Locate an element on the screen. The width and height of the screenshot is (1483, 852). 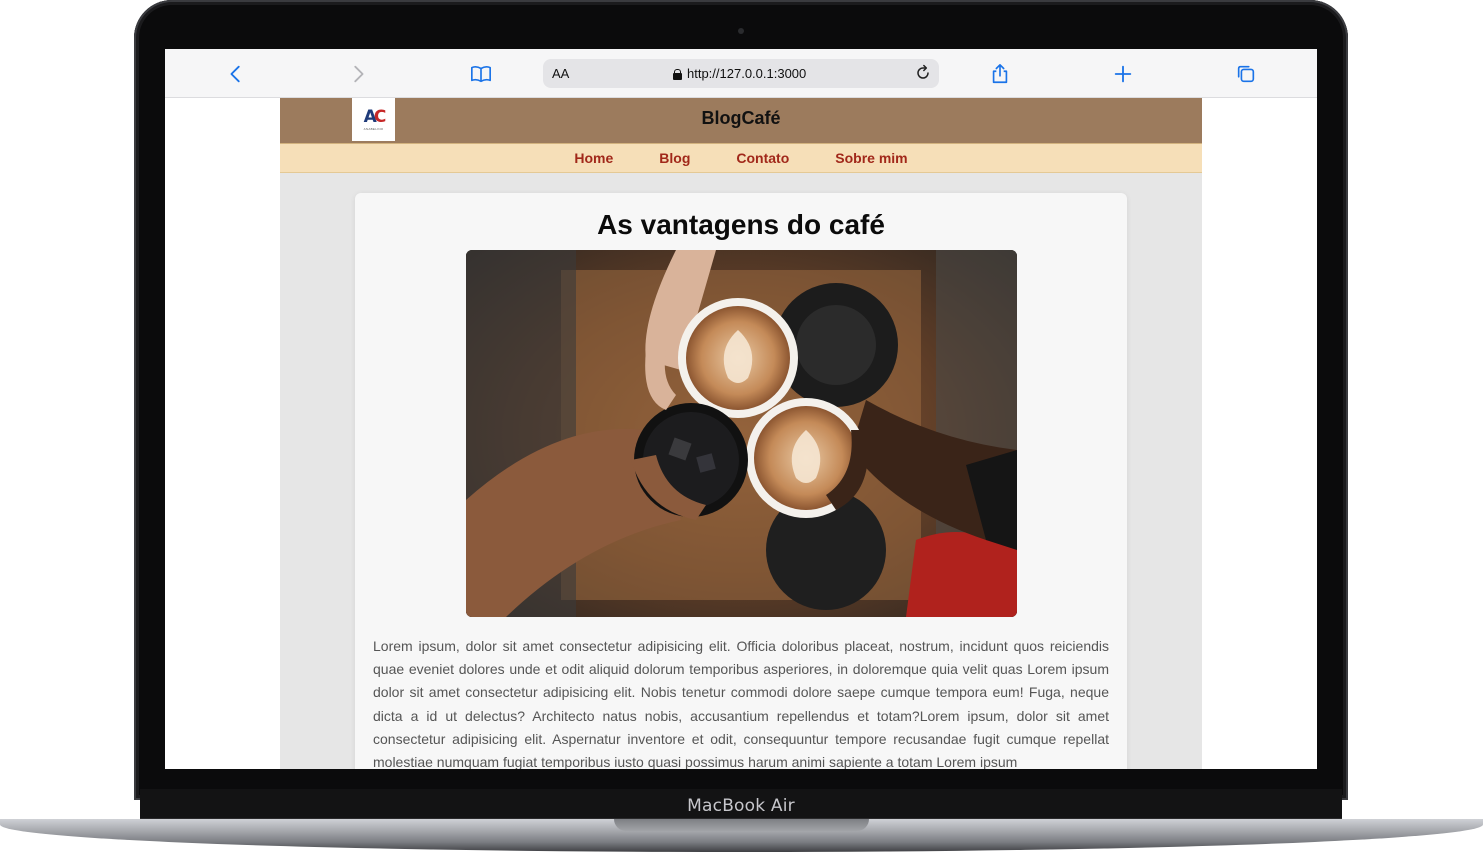
laptop-notch is located at coordinates (741, 825).